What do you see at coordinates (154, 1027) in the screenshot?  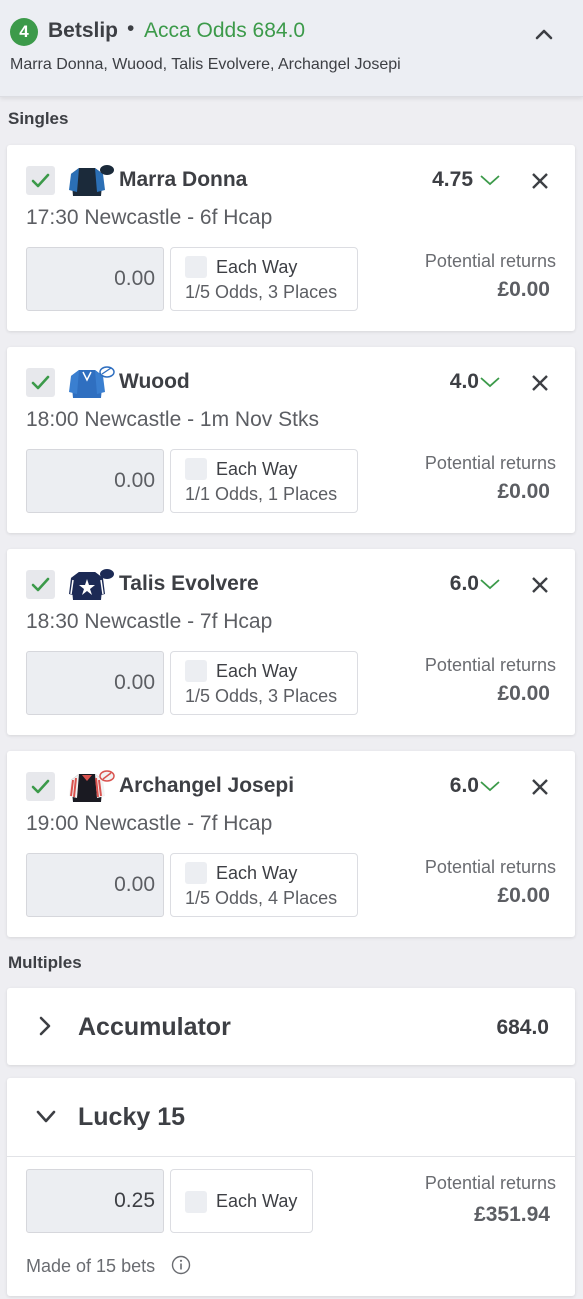 I see `accumulator-title: Accumulator` at bounding box center [154, 1027].